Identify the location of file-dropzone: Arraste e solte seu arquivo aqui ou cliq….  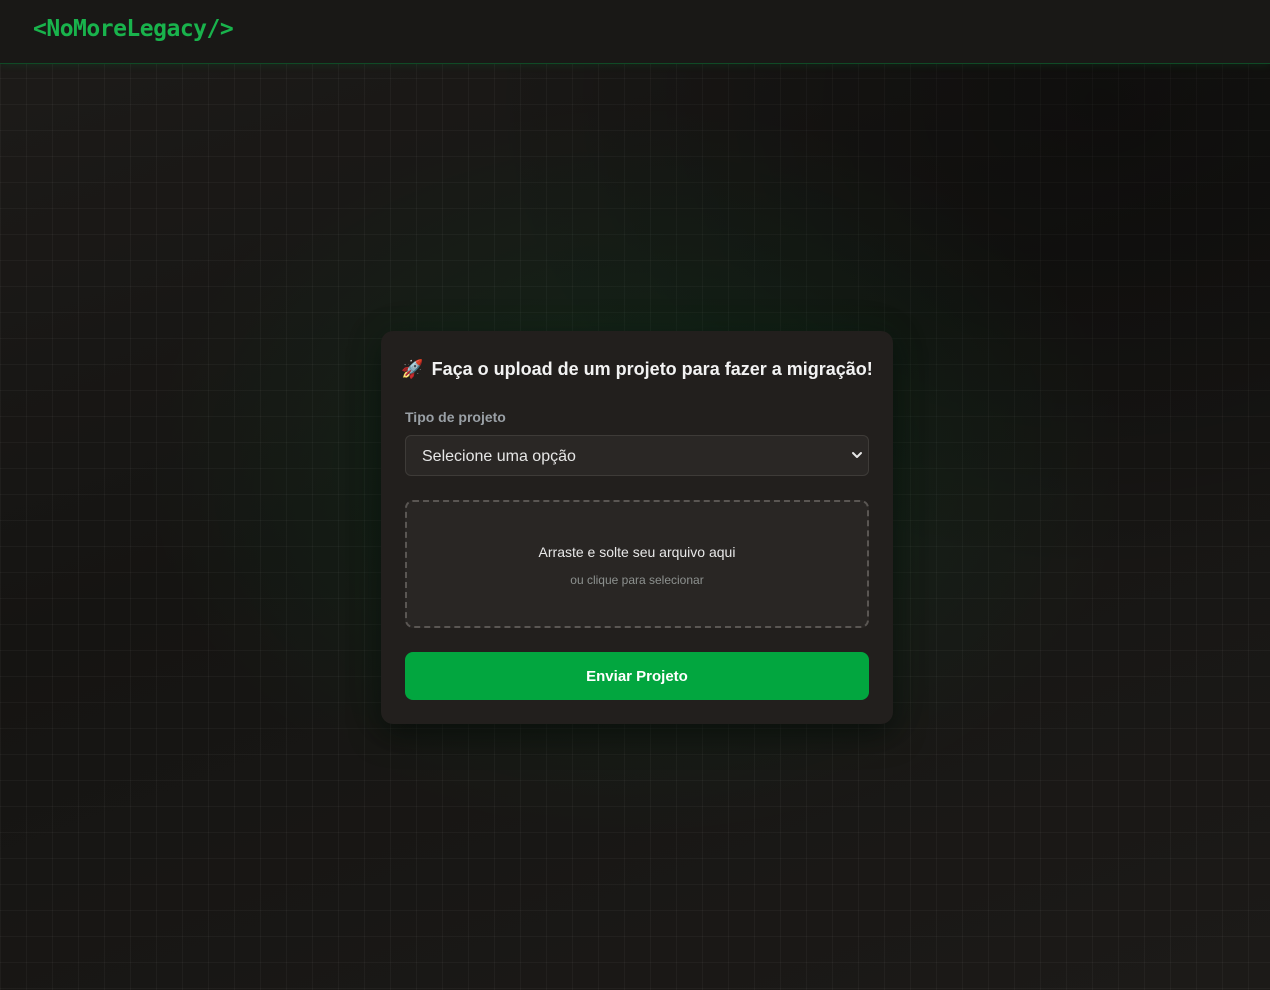
(637, 564).